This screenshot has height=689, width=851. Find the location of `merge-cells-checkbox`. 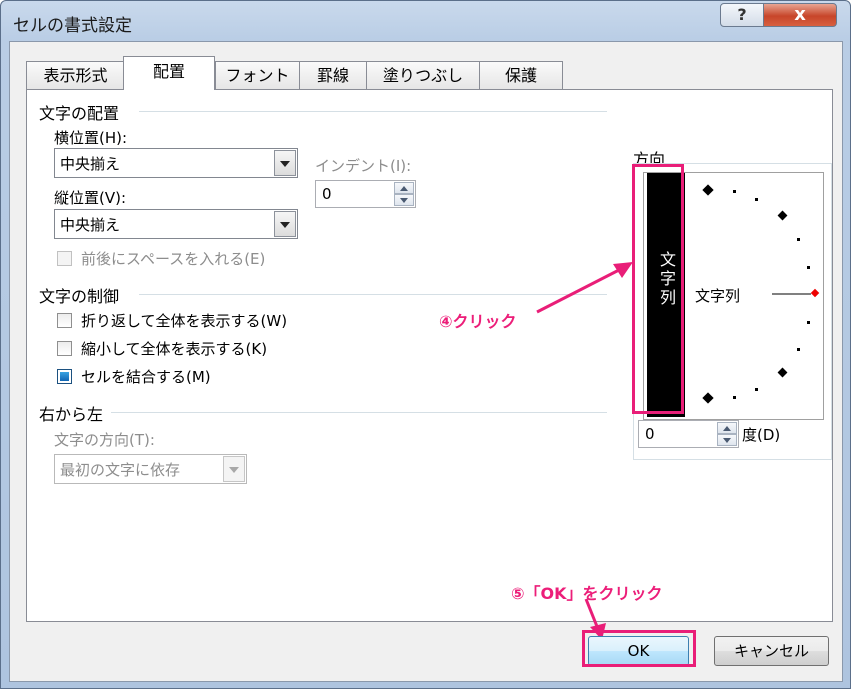

merge-cells-checkbox is located at coordinates (64, 376).